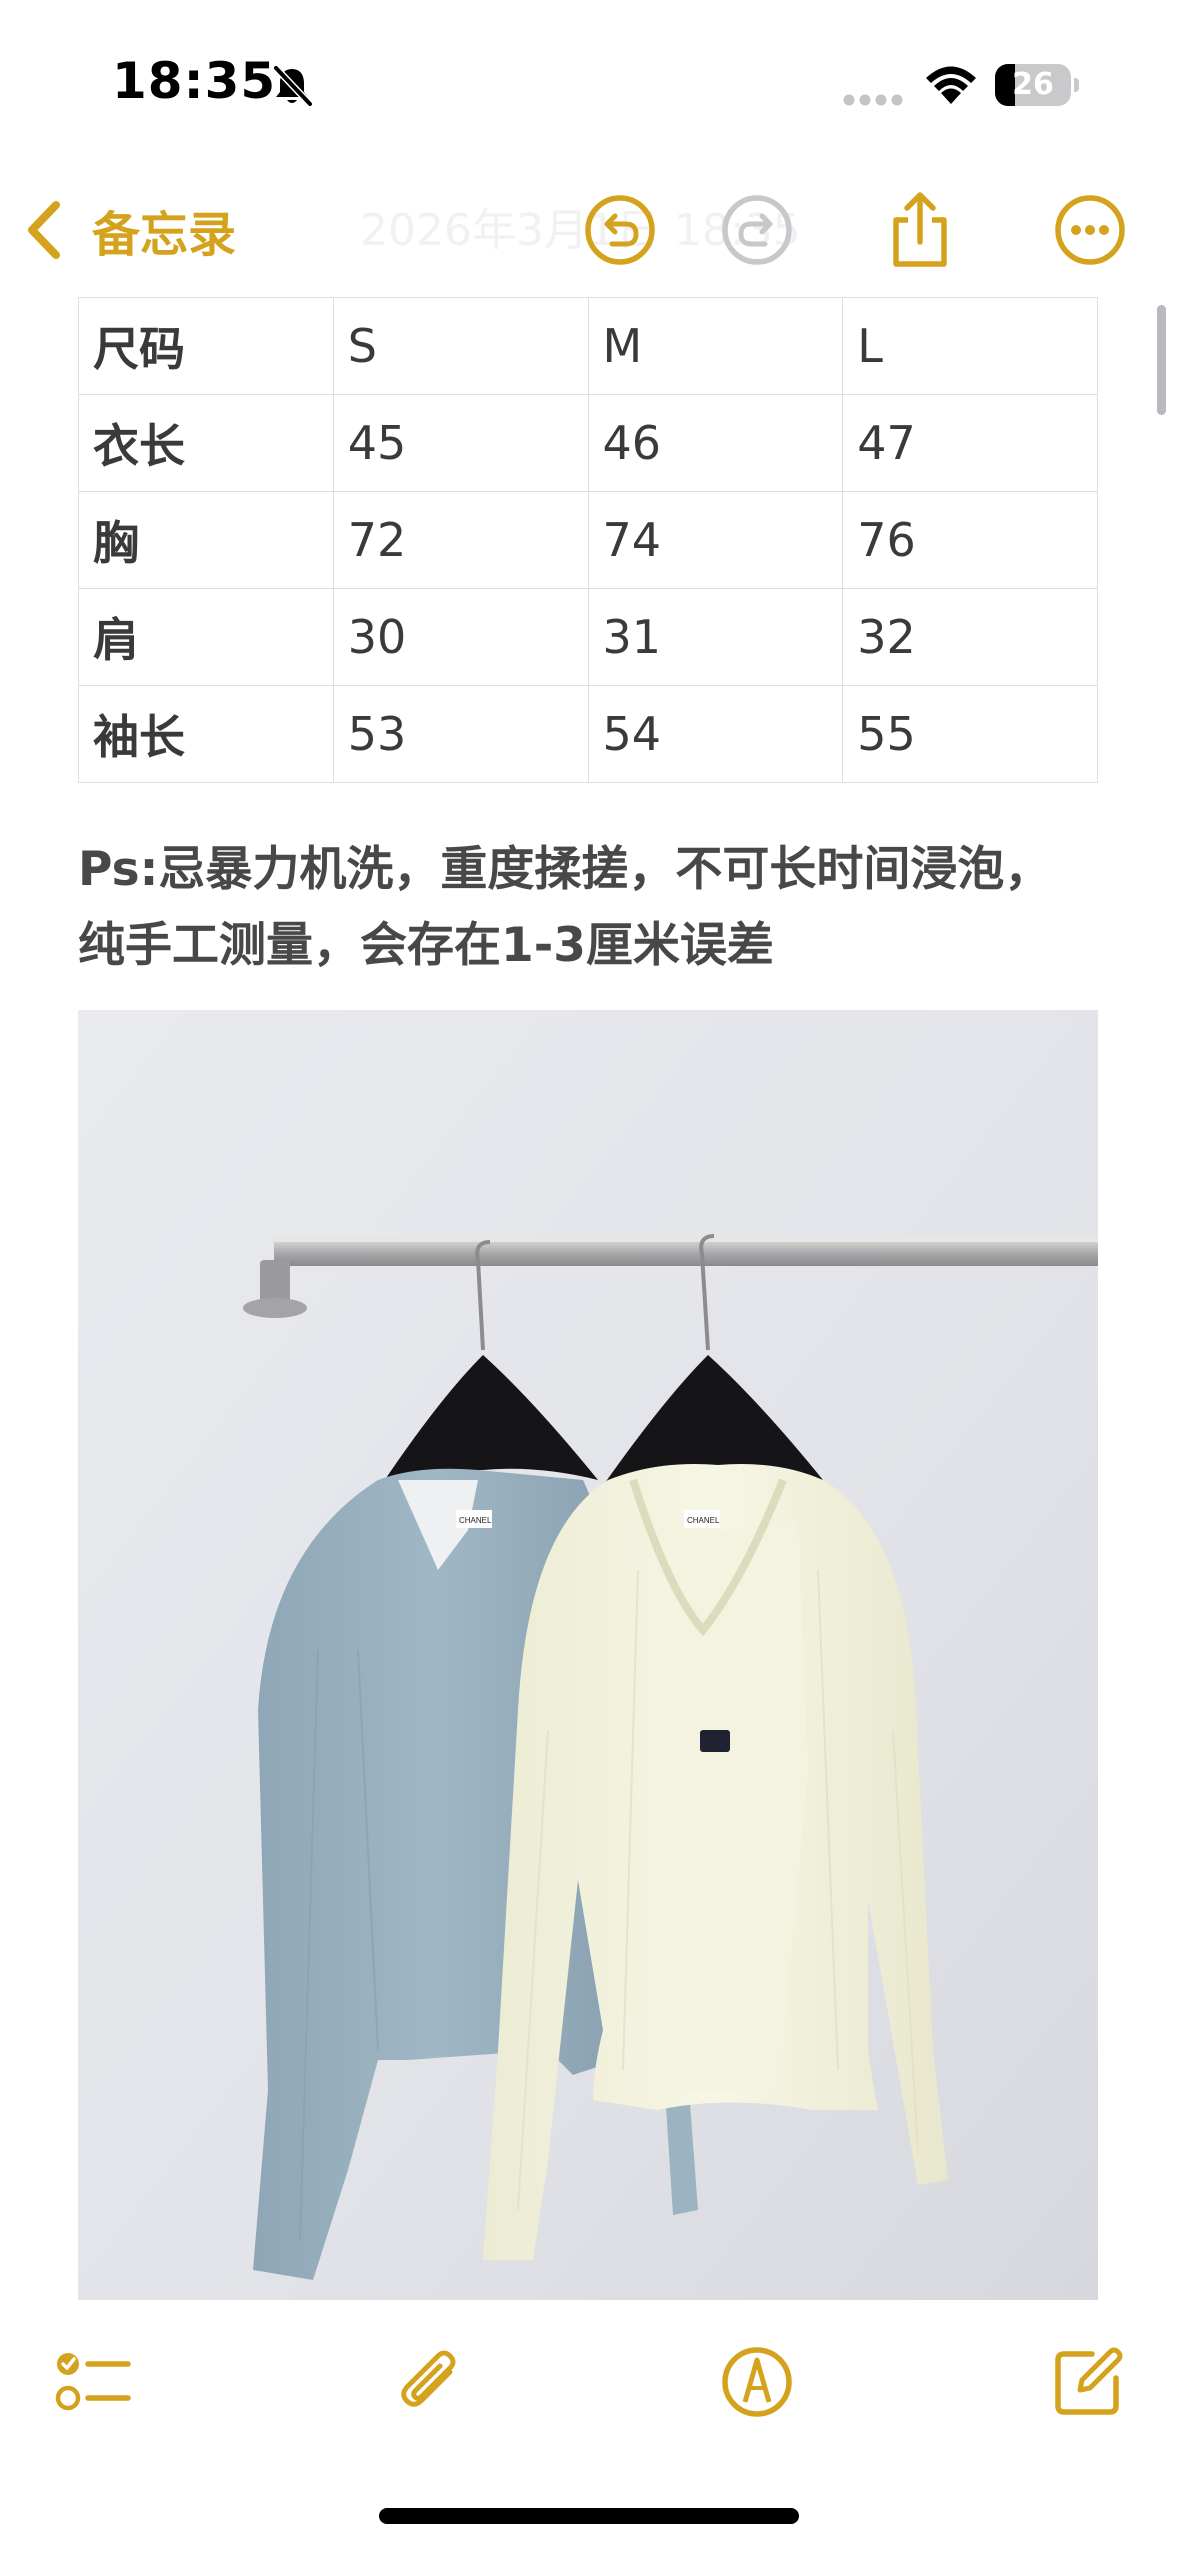 The height and width of the screenshot is (2556, 1179). What do you see at coordinates (951, 85) in the screenshot?
I see `wifi-icon` at bounding box center [951, 85].